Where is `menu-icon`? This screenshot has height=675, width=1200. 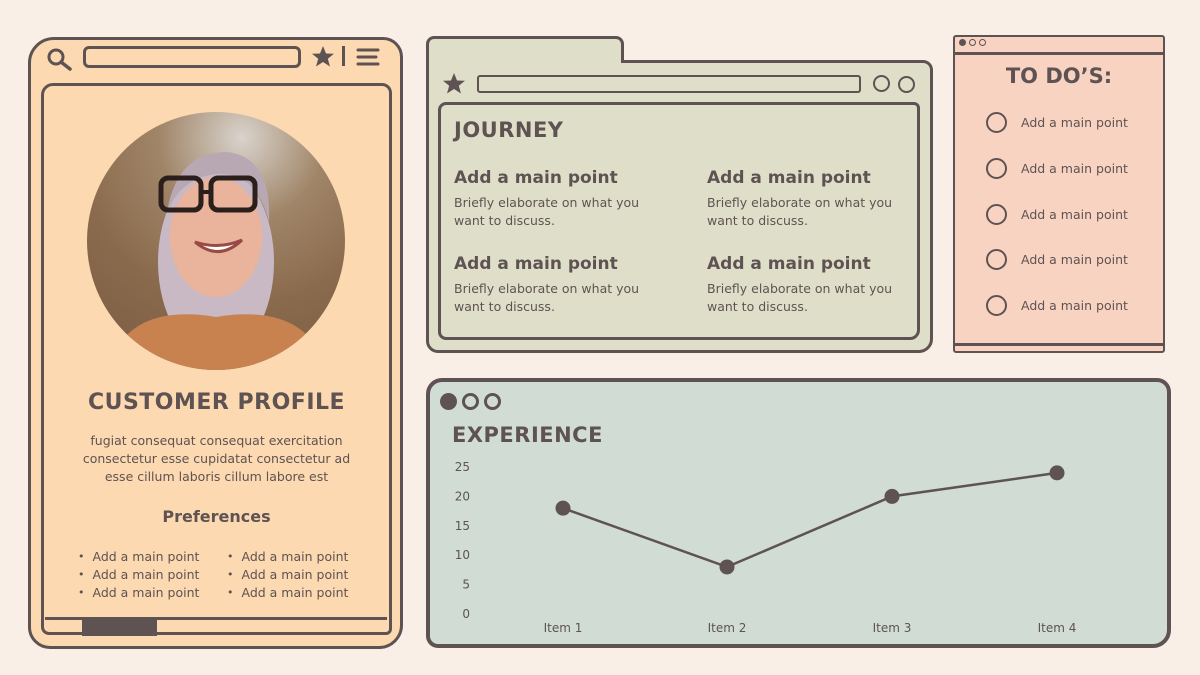
menu-icon is located at coordinates (368, 57).